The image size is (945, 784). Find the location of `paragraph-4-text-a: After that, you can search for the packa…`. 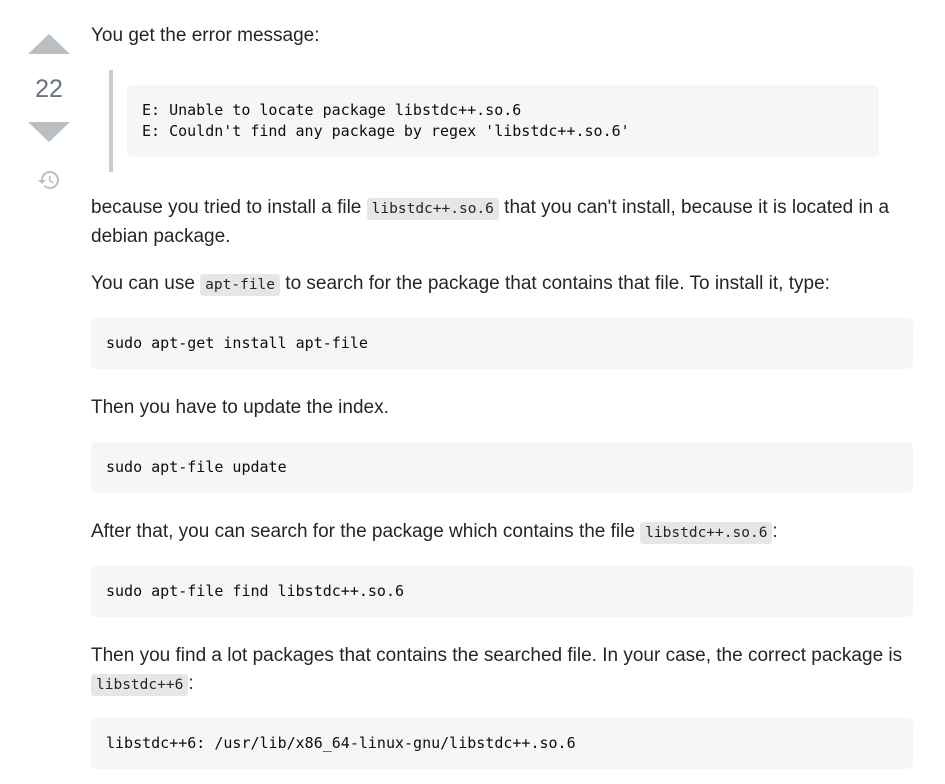

paragraph-4-text-a: After that, you can search for the packa… is located at coordinates (366, 531).